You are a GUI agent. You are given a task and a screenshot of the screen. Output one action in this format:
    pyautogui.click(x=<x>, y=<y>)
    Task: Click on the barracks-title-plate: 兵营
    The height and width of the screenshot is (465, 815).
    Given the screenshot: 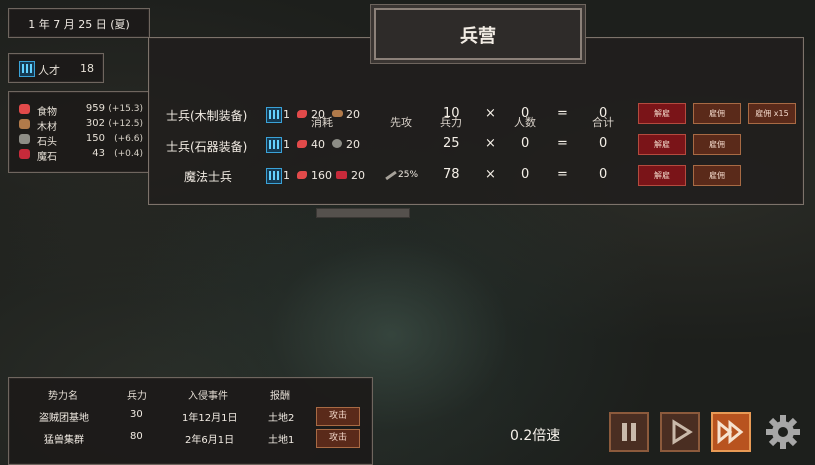 What is the action you would take?
    pyautogui.click(x=478, y=34)
    